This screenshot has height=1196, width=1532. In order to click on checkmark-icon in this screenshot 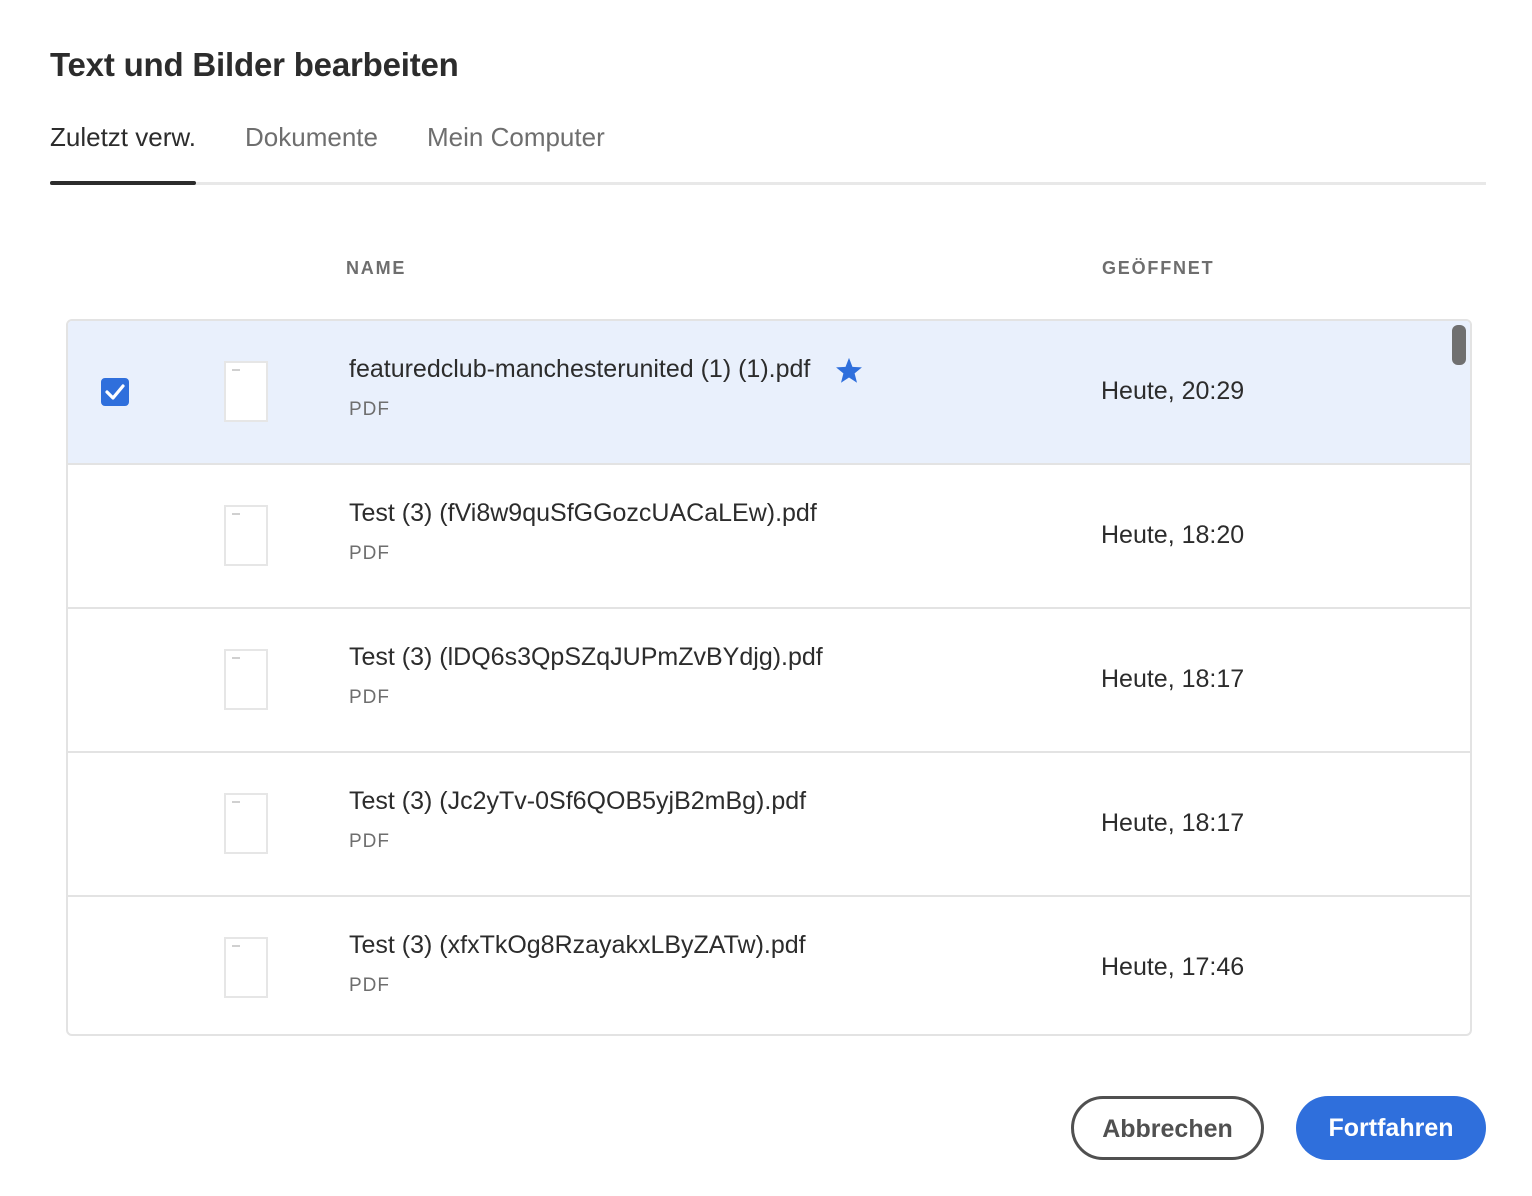, I will do `click(115, 392)`.